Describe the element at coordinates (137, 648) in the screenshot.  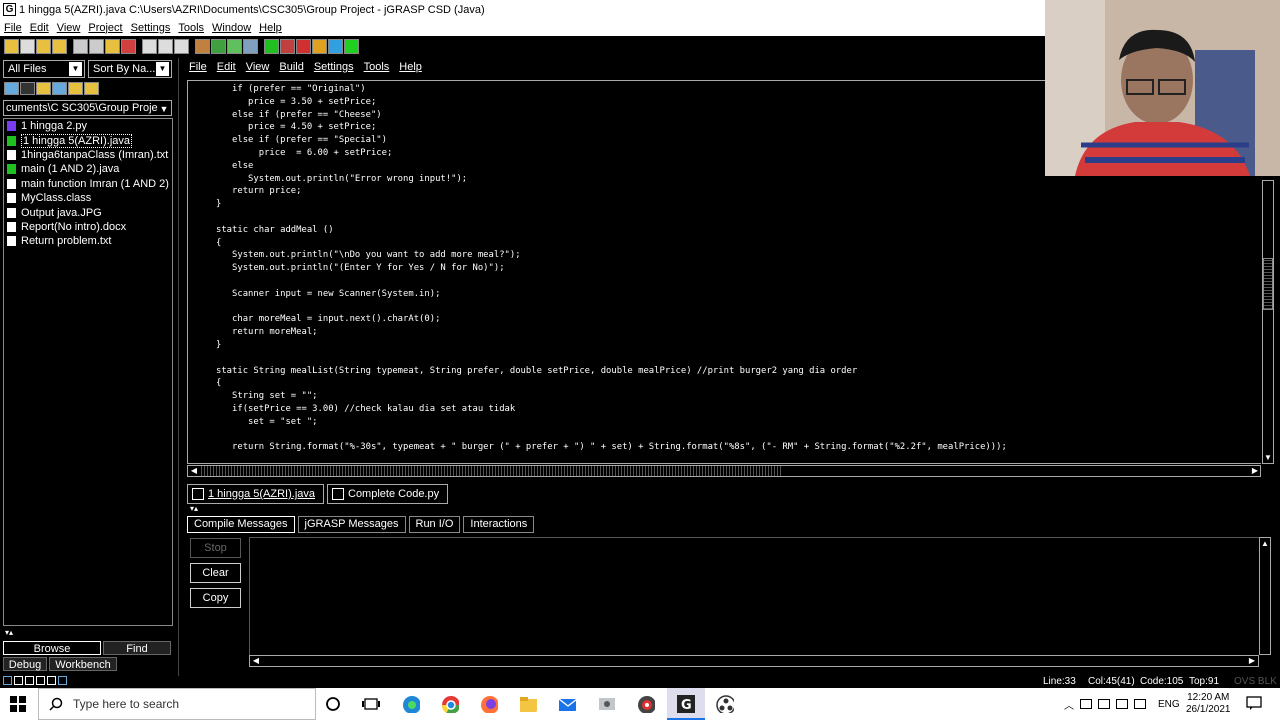
I see `tab-find: Find` at that location.